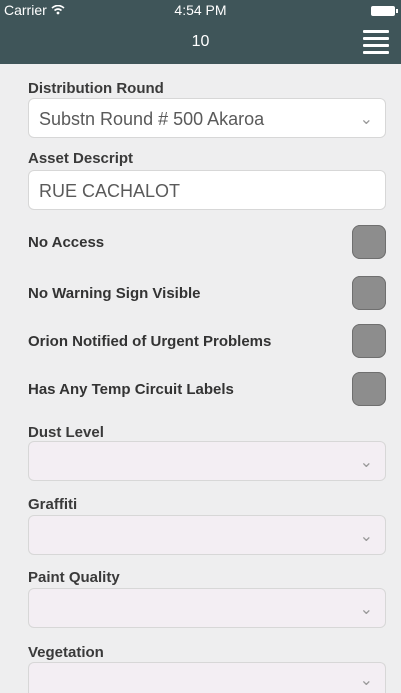  I want to click on orion-notified-label: Orion Notified of Urgent Problems, so click(150, 341).